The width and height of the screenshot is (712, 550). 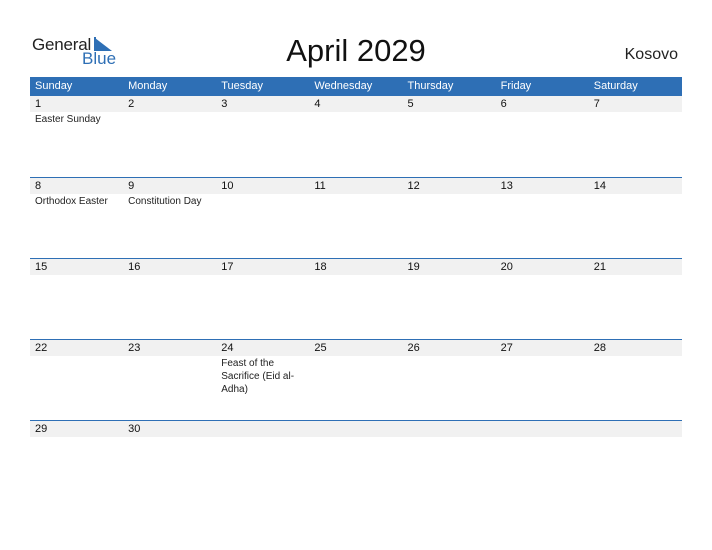 I want to click on day-cell: 26, so click(x=449, y=380).